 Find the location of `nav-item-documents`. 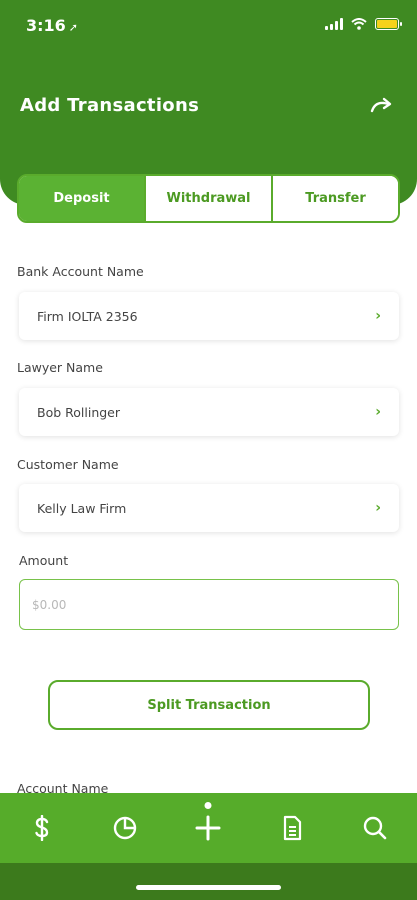

nav-item-documents is located at coordinates (292, 828).